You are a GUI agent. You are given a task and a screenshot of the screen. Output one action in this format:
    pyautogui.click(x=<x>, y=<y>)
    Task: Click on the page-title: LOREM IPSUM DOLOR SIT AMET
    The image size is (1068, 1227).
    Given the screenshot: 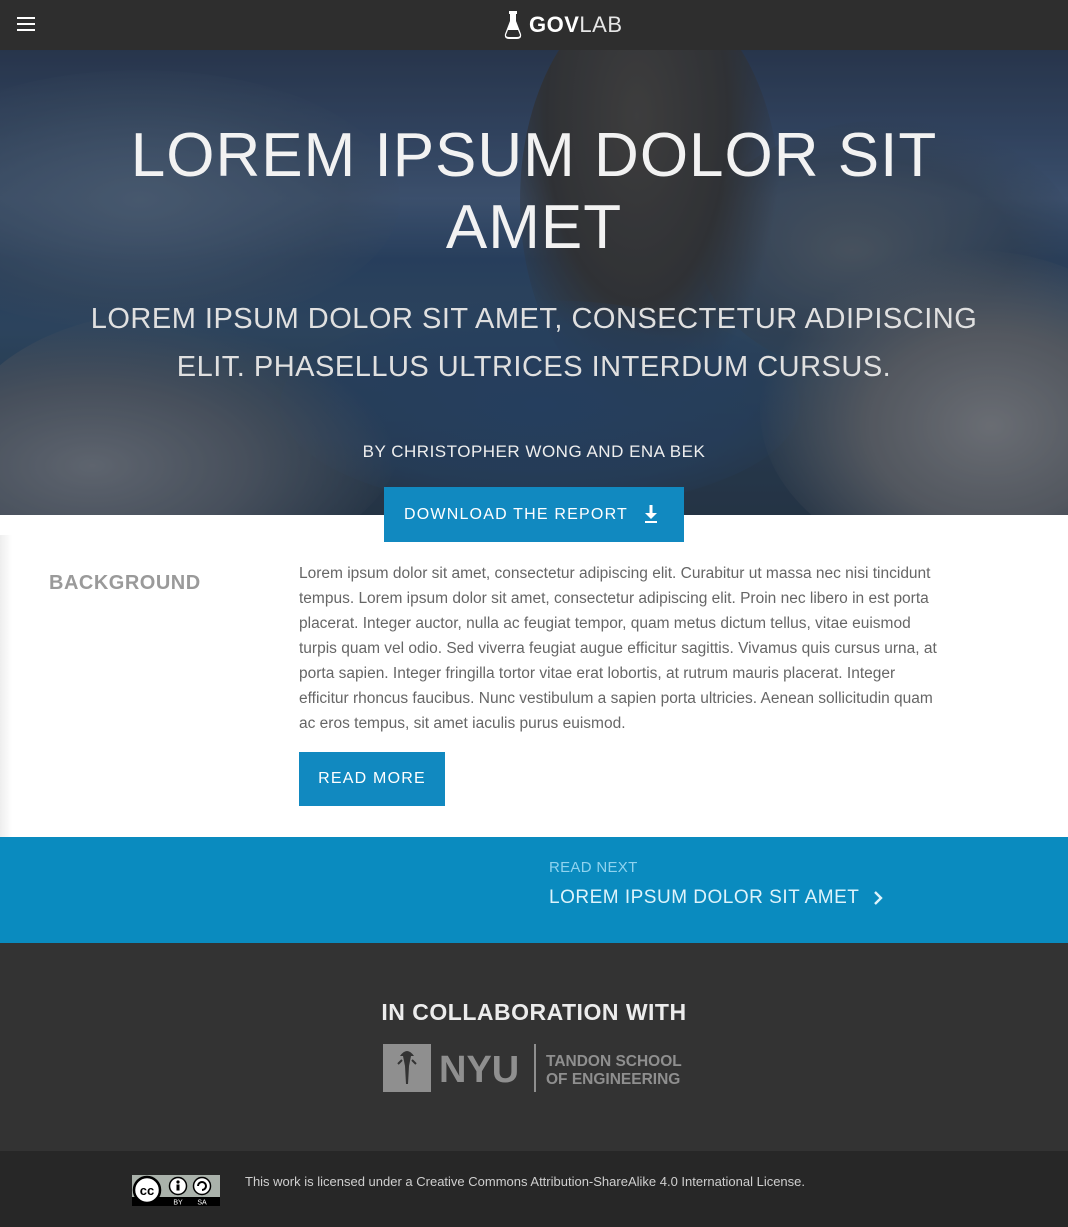 What is the action you would take?
    pyautogui.click(x=534, y=191)
    